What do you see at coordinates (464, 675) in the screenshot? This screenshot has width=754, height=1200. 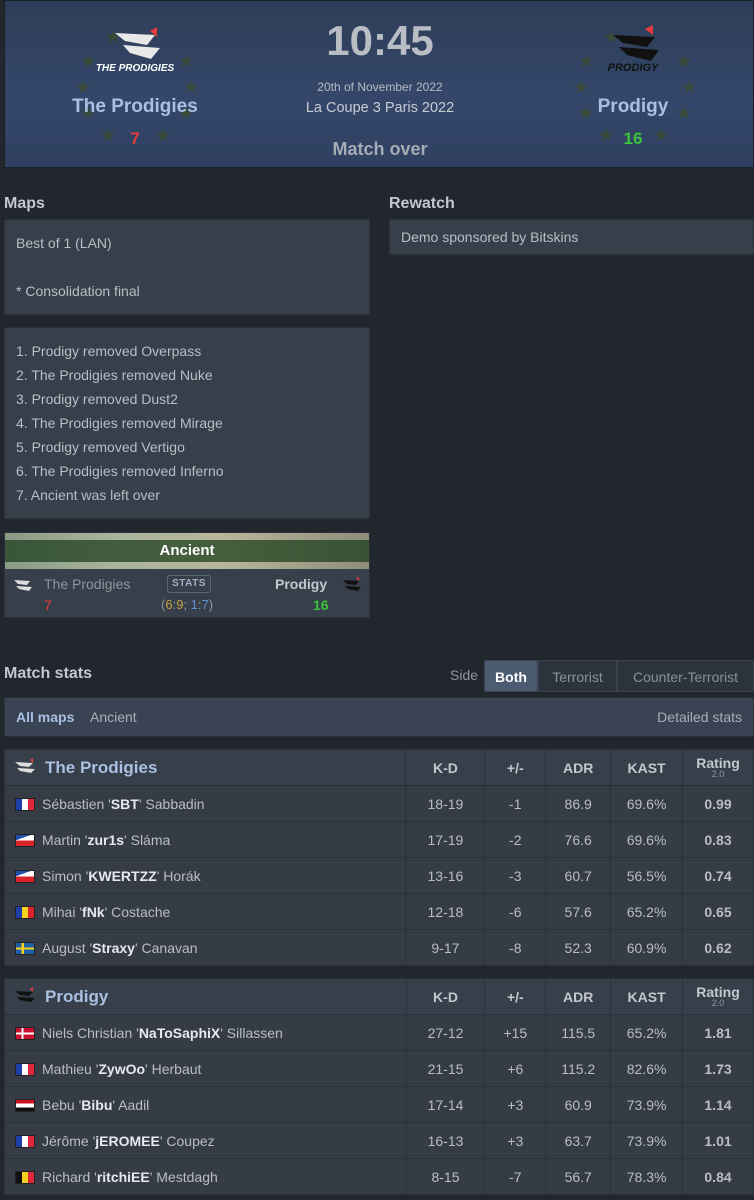 I see `side-label: Side` at bounding box center [464, 675].